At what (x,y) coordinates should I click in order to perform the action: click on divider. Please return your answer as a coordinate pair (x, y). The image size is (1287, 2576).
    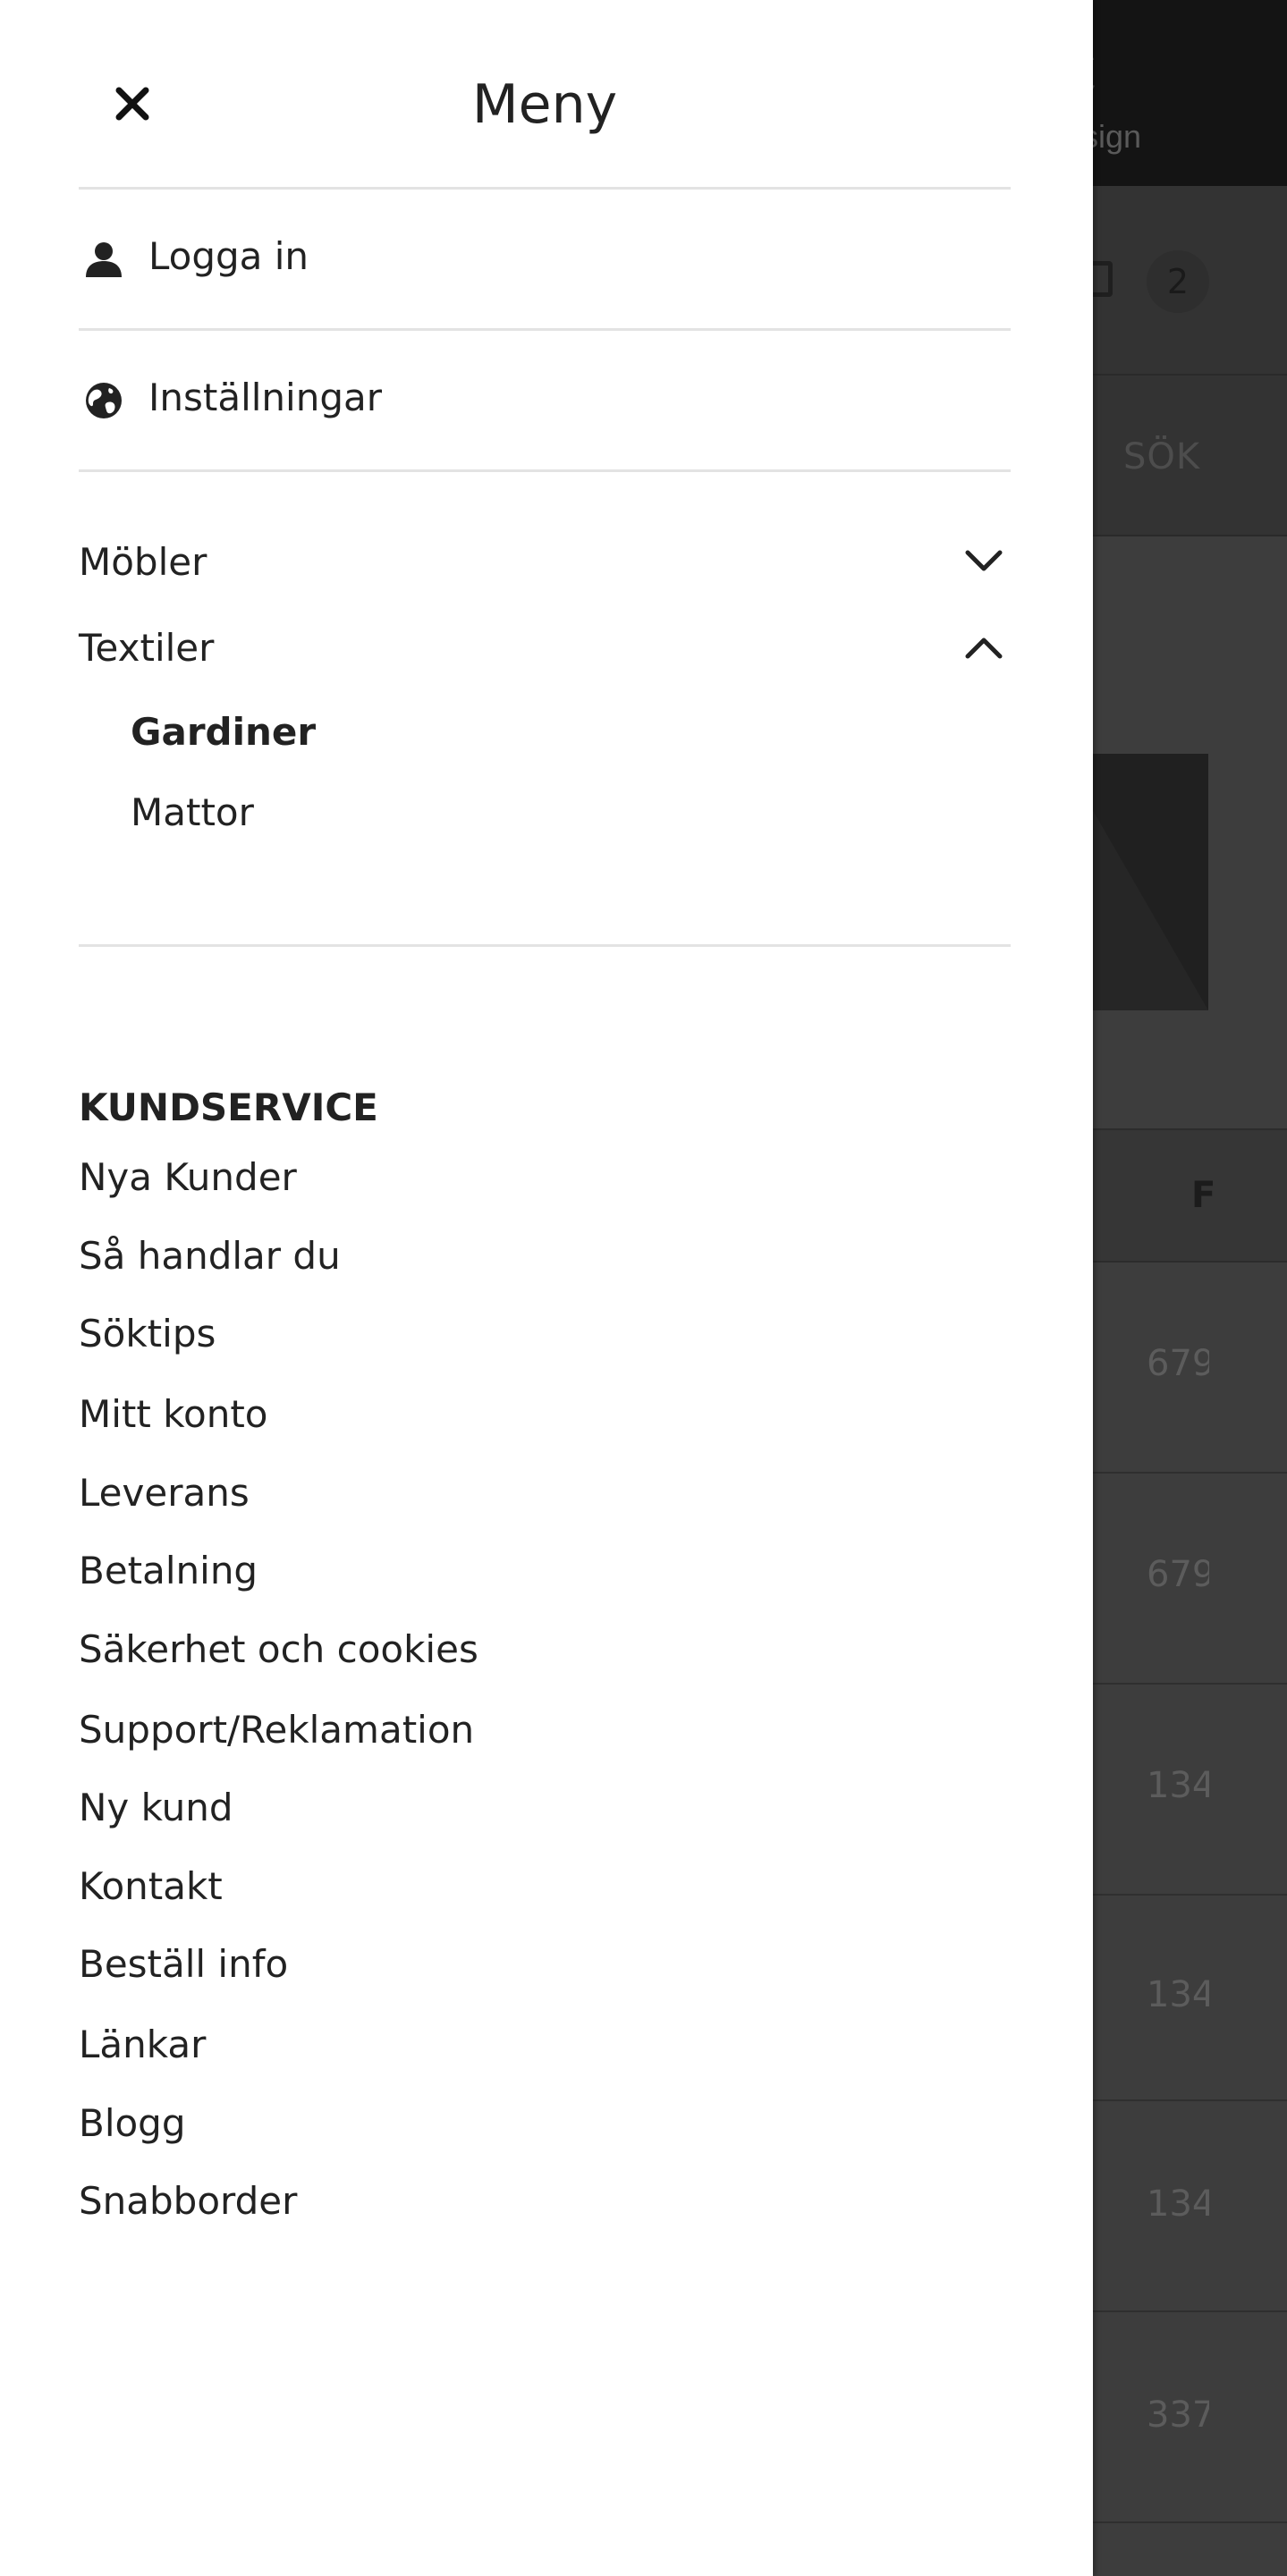
    Looking at the image, I should click on (545, 945).